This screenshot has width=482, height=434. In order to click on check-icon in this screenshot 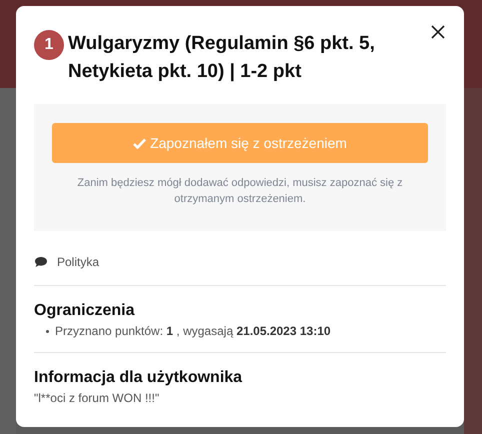, I will do `click(139, 143)`.